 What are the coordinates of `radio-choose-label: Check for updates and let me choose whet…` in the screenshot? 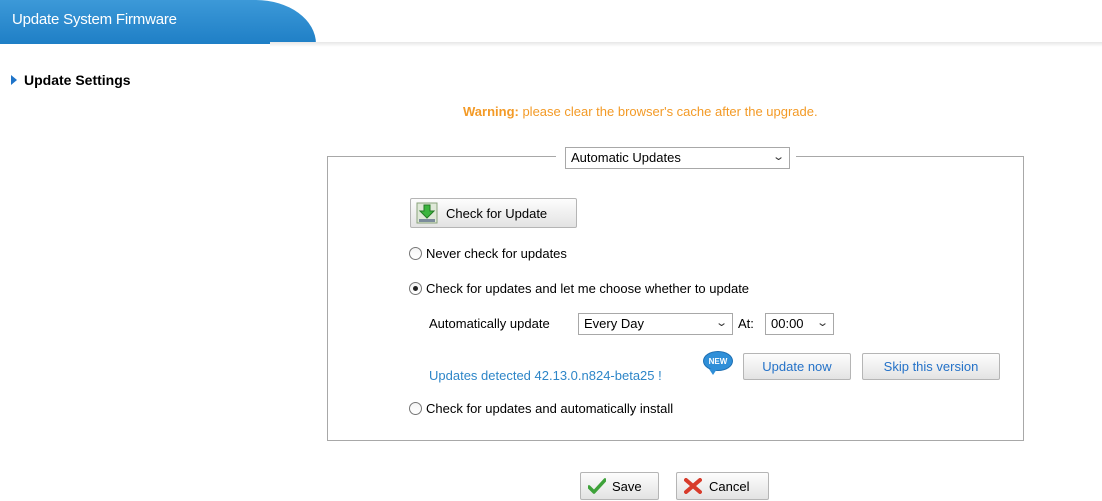 It's located at (588, 288).